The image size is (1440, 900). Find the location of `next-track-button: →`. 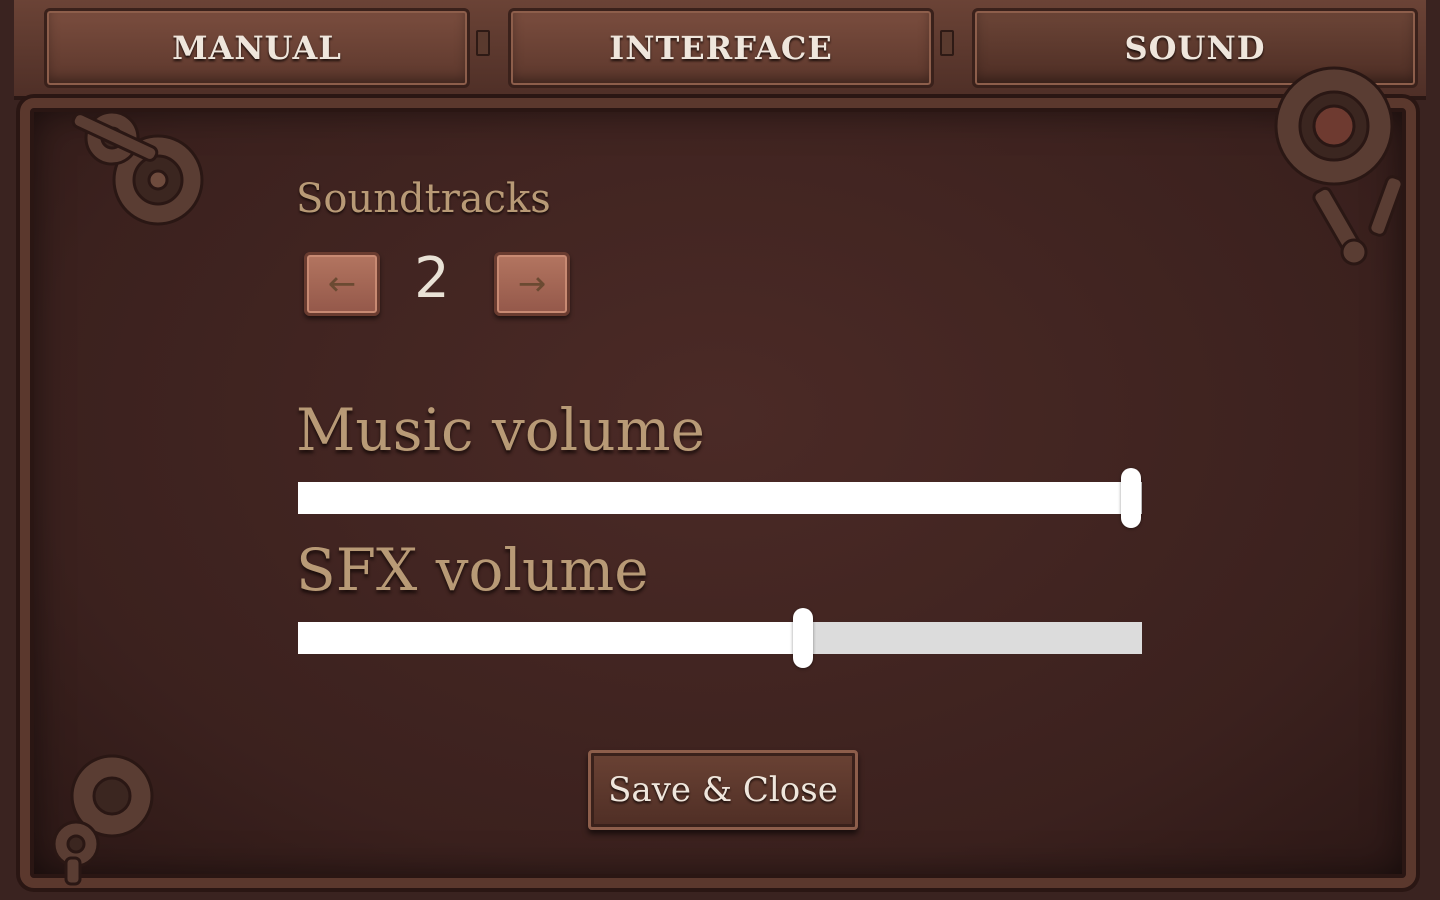

next-track-button: → is located at coordinates (532, 284).